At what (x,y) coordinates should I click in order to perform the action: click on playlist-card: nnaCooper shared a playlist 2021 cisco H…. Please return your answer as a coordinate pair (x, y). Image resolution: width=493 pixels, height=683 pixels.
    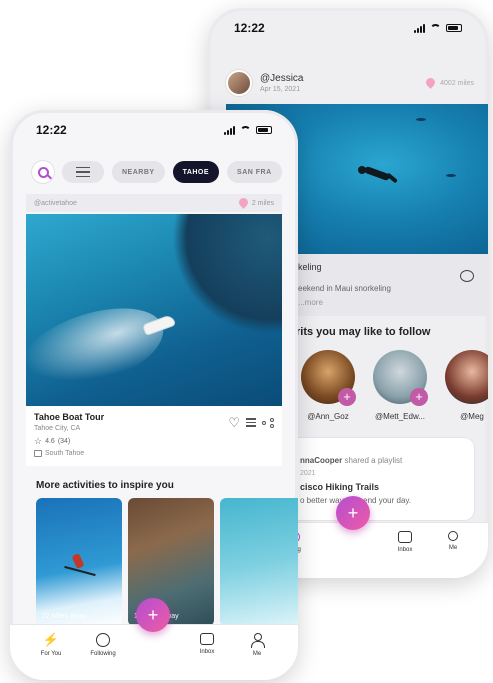
    Looking at the image, I should click on (381, 479).